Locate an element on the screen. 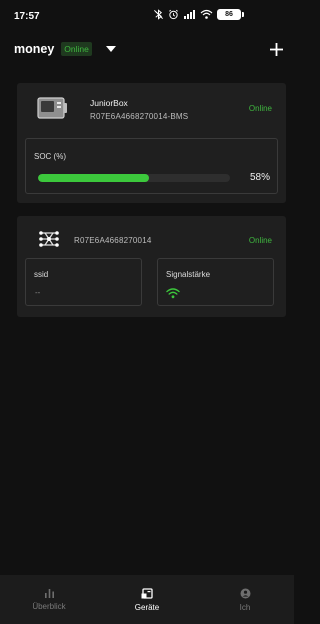 The image size is (320, 624). status-bar: 17:57 86 is located at coordinates (147, 16).